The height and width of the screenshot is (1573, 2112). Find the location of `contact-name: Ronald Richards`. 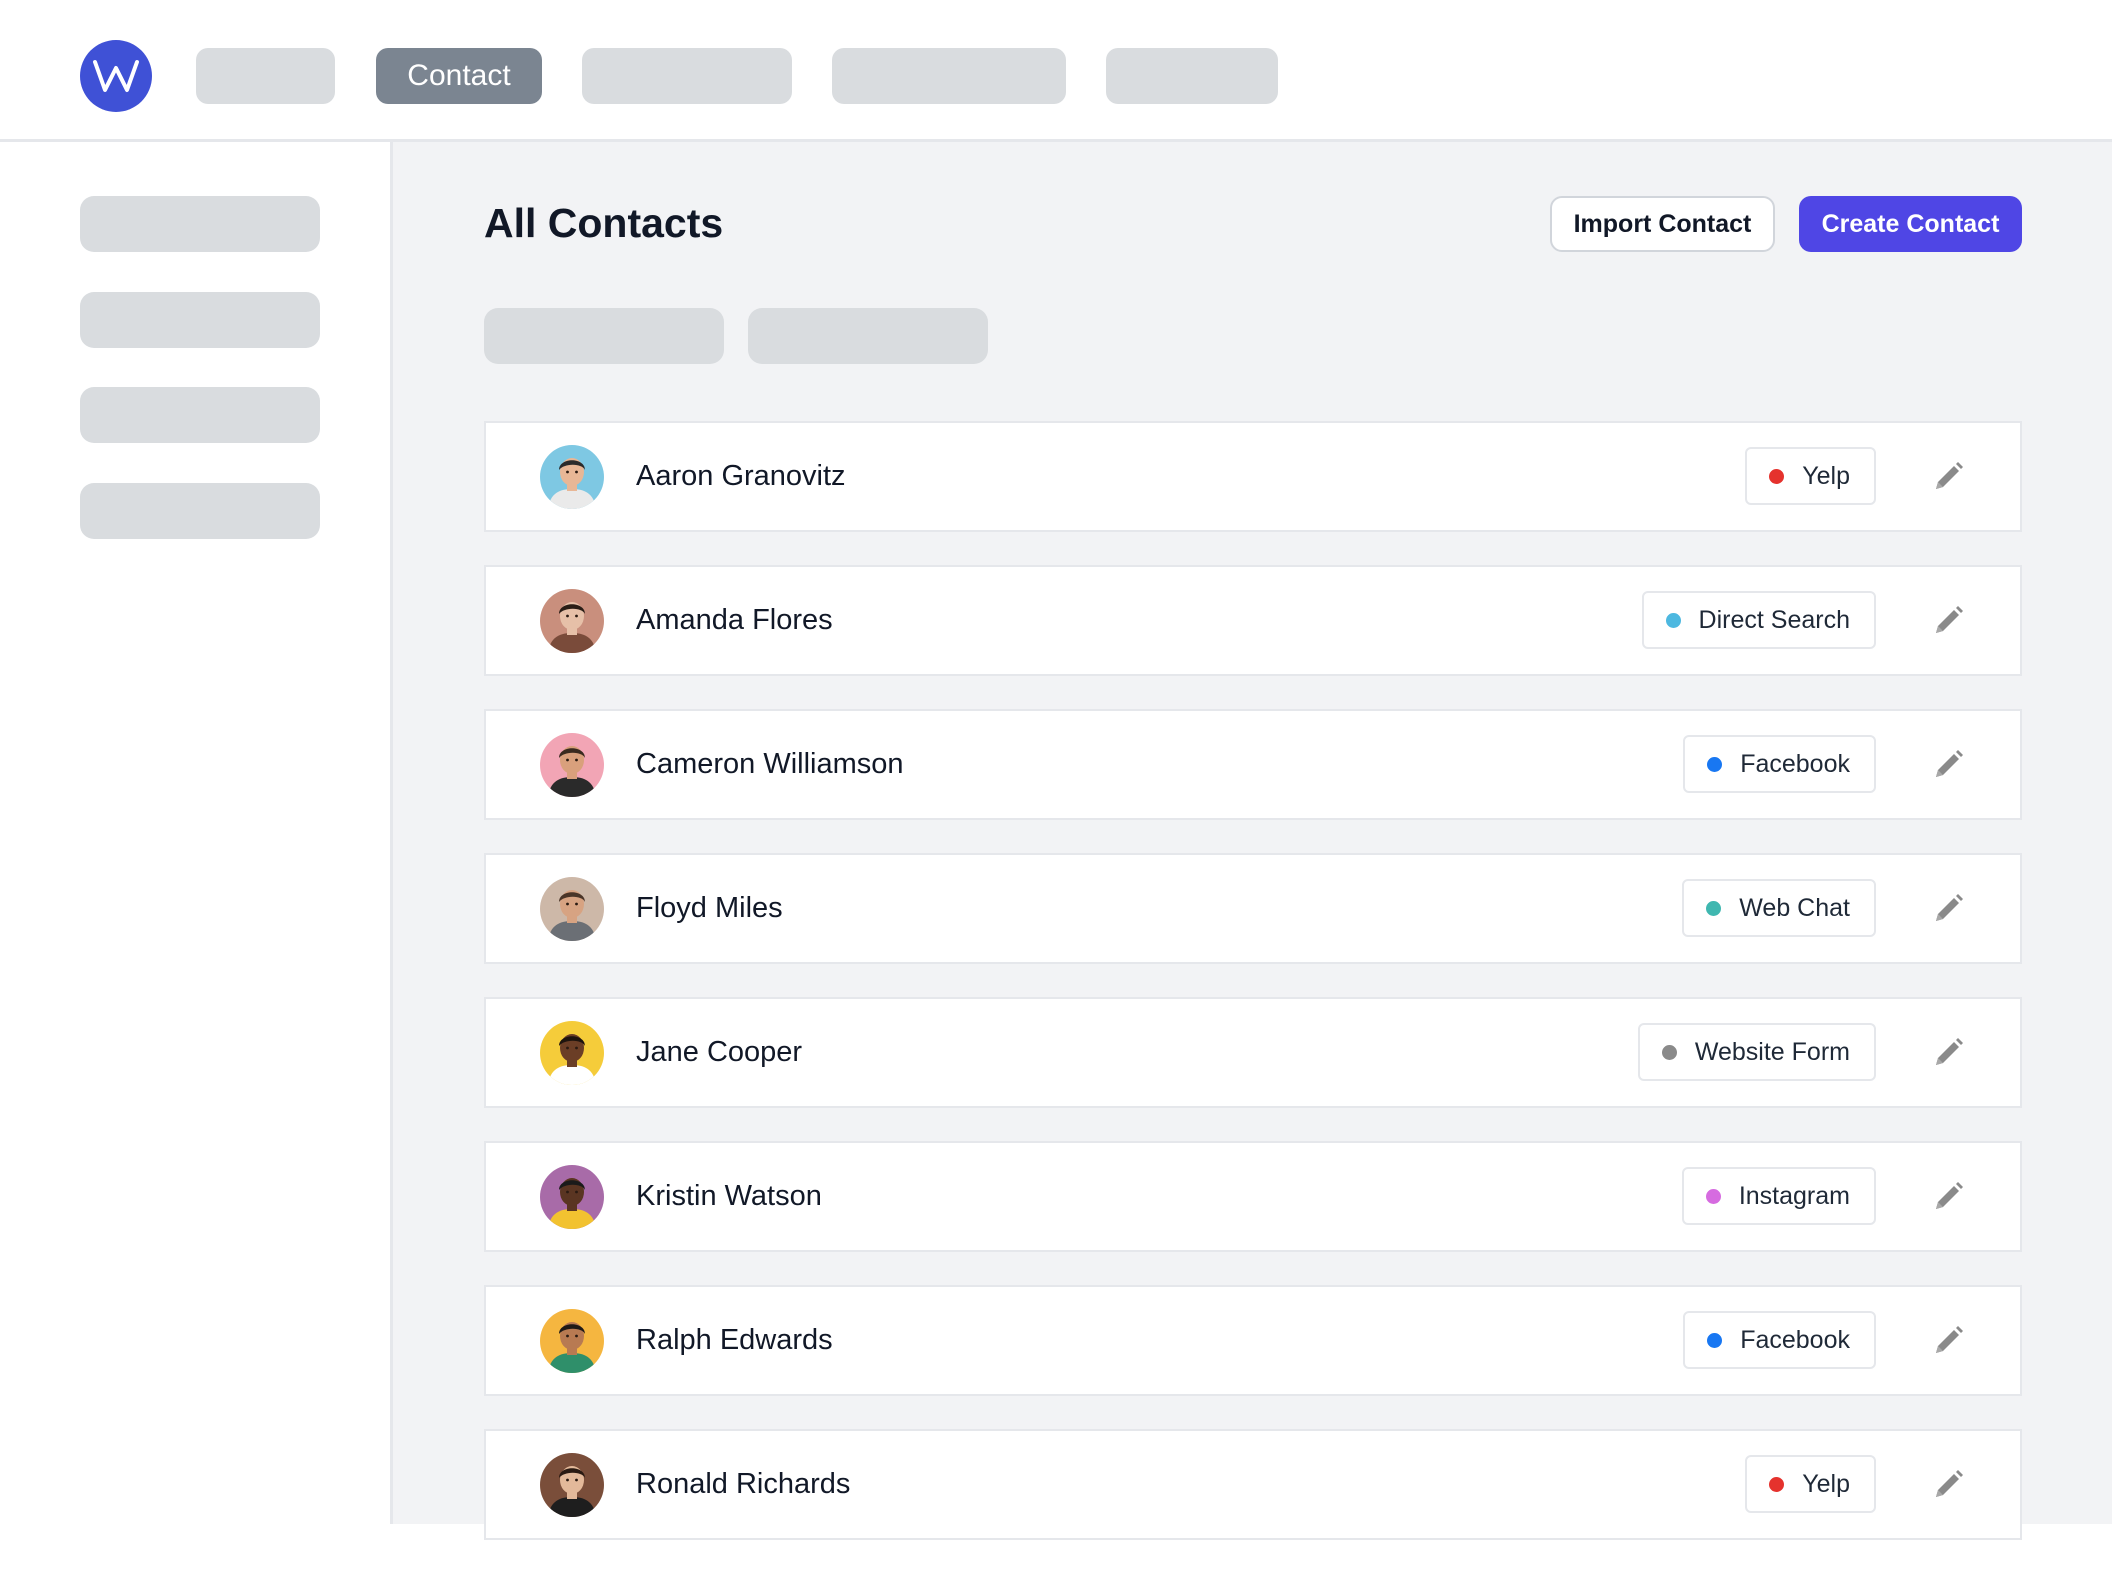

contact-name: Ronald Richards is located at coordinates (743, 1484).